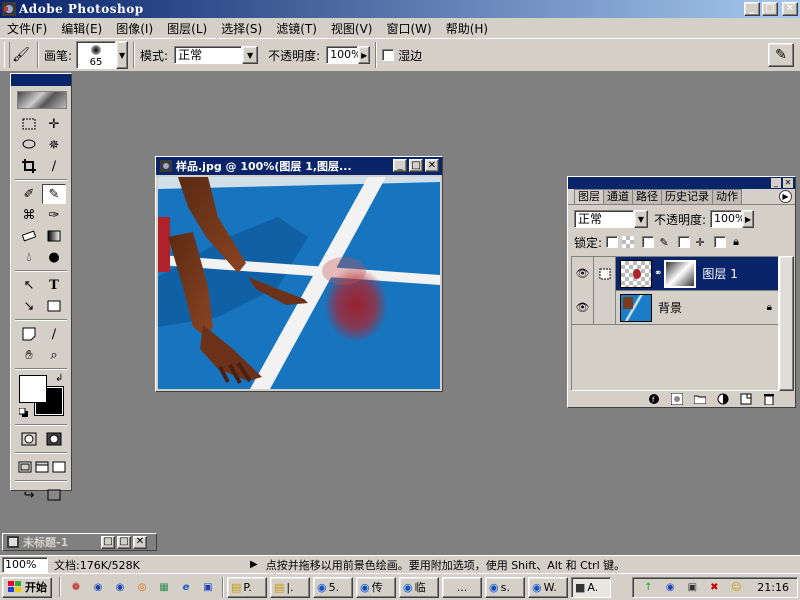 The width and height of the screenshot is (800, 600). Describe the element at coordinates (76, 587) in the screenshot. I see `qq-icon: ❁` at that location.